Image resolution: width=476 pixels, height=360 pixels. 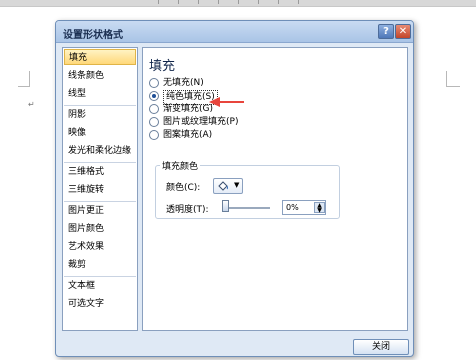 What do you see at coordinates (154, 135) in the screenshot?
I see `pattern-fill-radio` at bounding box center [154, 135].